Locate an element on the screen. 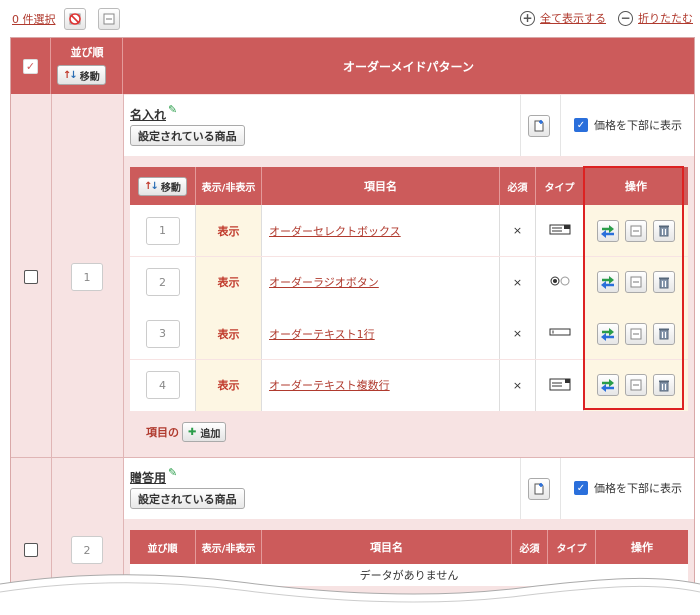 This screenshot has width=700, height=615. select-all-checkbox: ✓ is located at coordinates (30, 66).